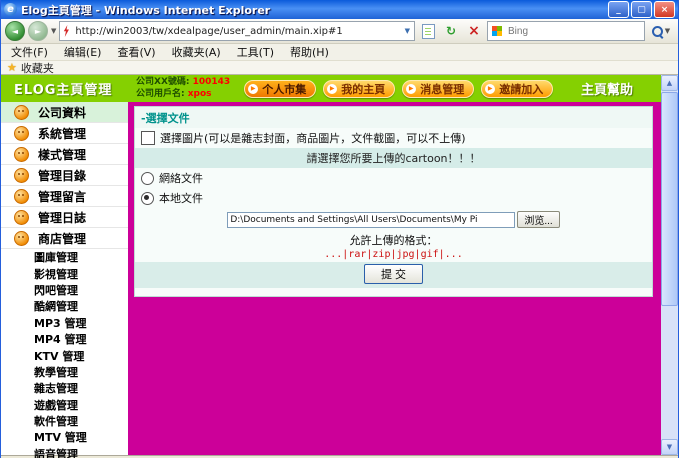 This screenshot has height=458, width=679. Describe the element at coordinates (393, 292) in the screenshot. I see `panel-bottom-spacer` at that location.